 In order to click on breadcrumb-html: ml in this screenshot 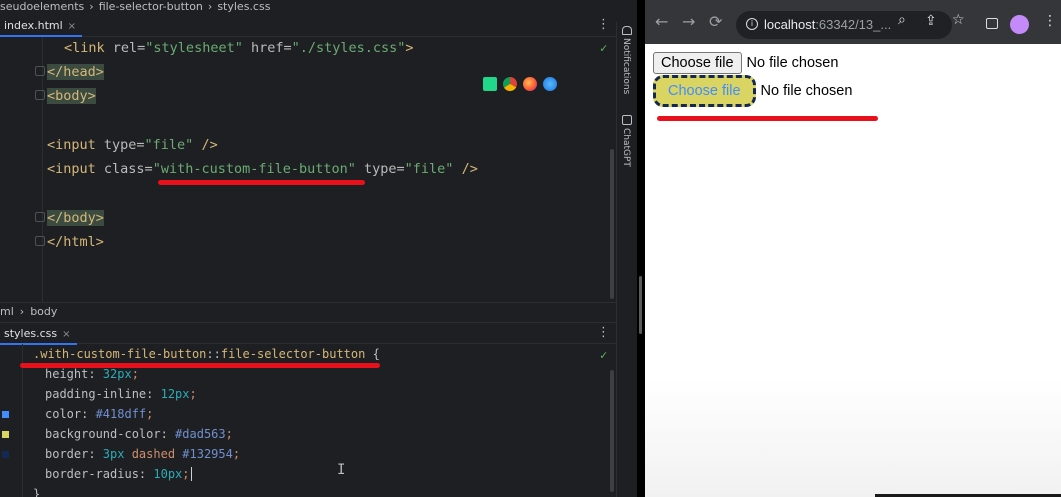, I will do `click(7, 311)`.